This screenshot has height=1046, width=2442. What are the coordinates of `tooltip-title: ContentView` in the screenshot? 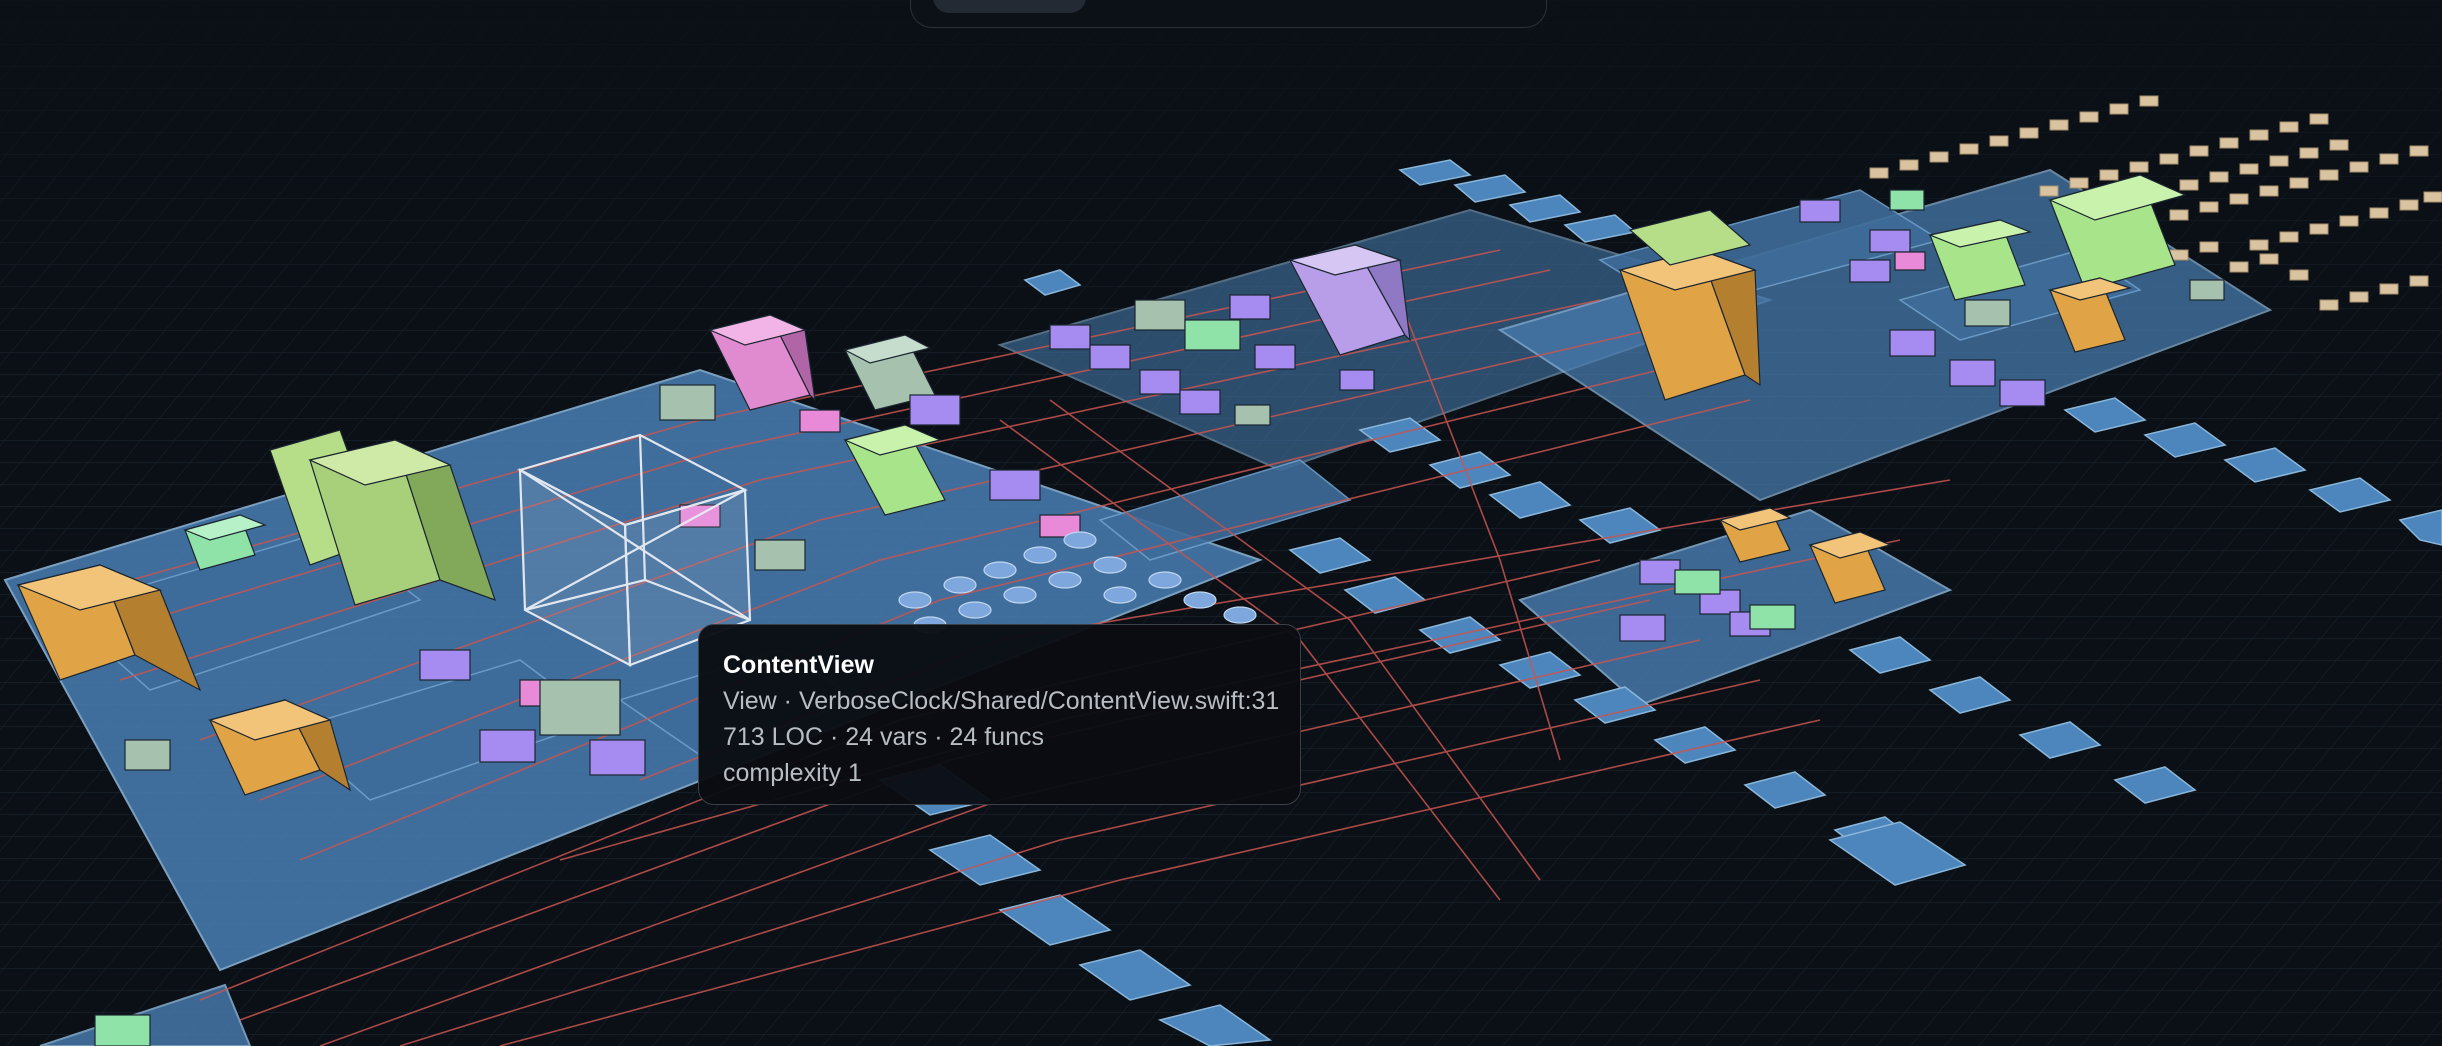 It's located at (798, 665).